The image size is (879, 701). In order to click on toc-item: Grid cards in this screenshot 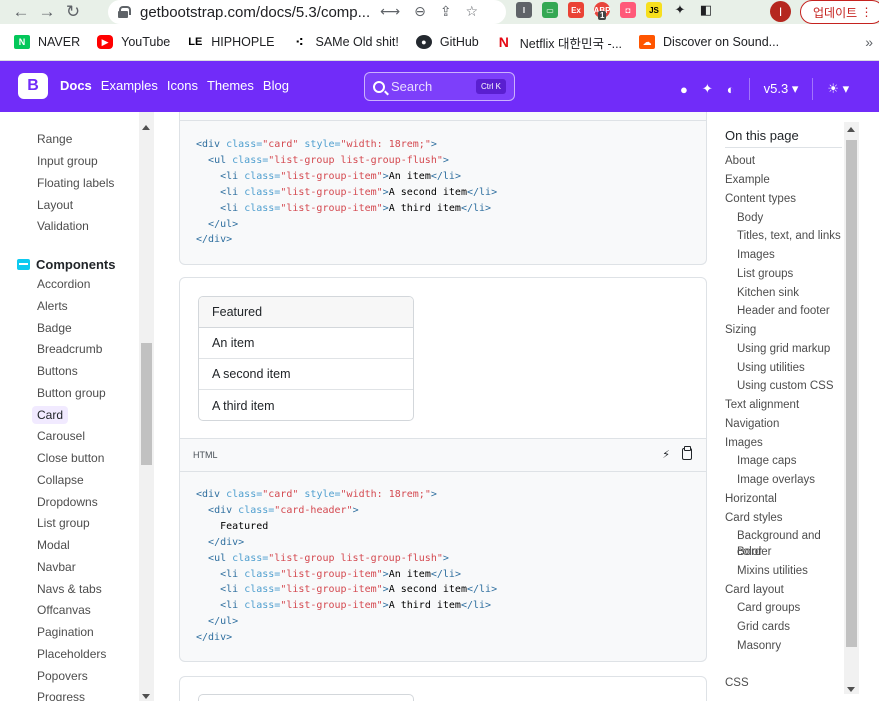, I will do `click(763, 627)`.